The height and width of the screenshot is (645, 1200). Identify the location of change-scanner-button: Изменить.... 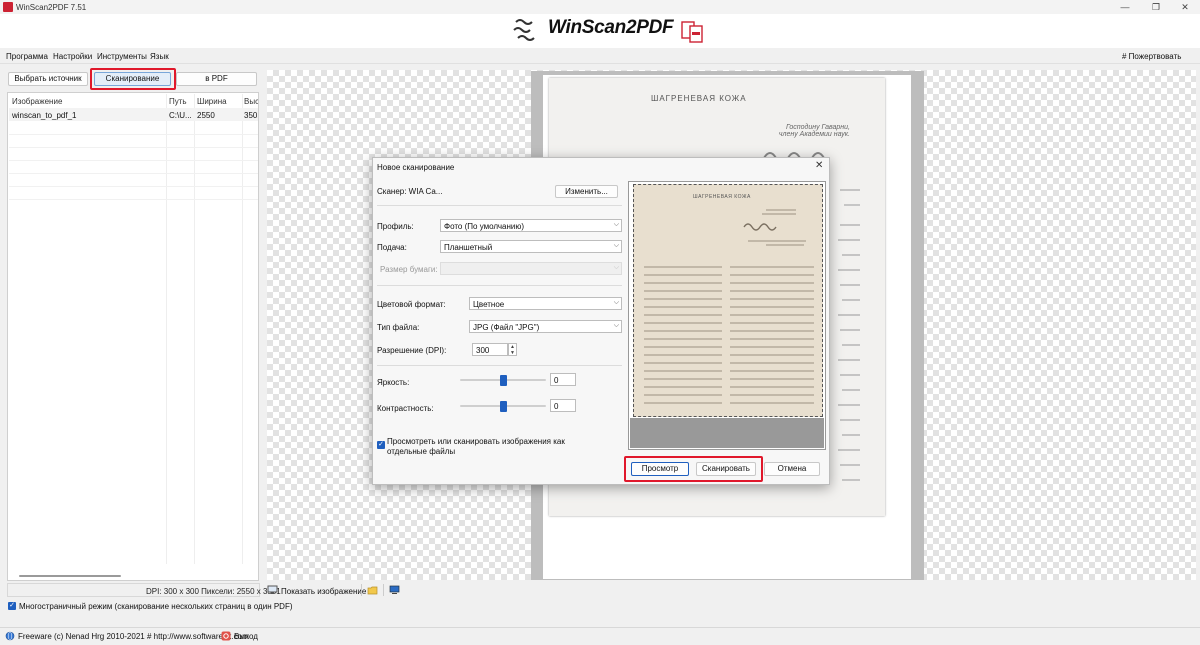
(586, 191).